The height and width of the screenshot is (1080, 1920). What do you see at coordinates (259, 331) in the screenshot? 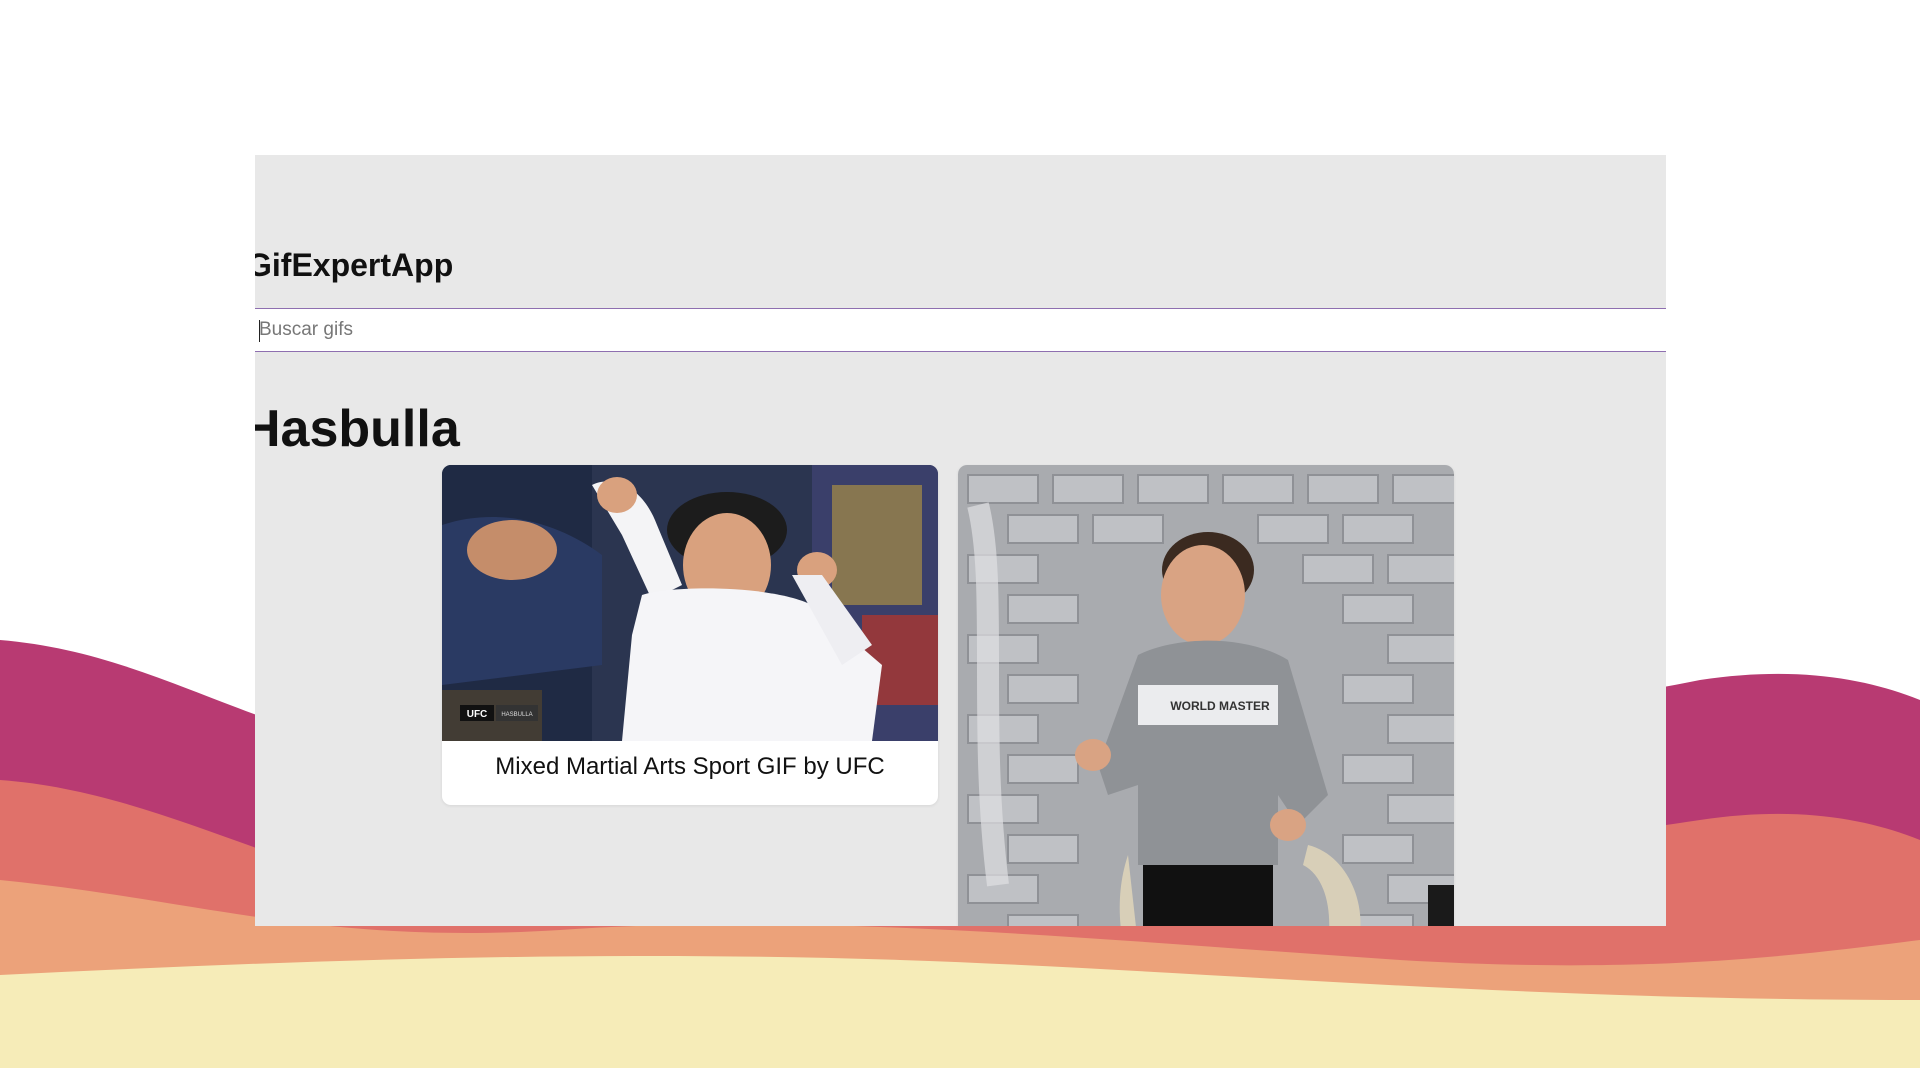
I see `text-caret` at bounding box center [259, 331].